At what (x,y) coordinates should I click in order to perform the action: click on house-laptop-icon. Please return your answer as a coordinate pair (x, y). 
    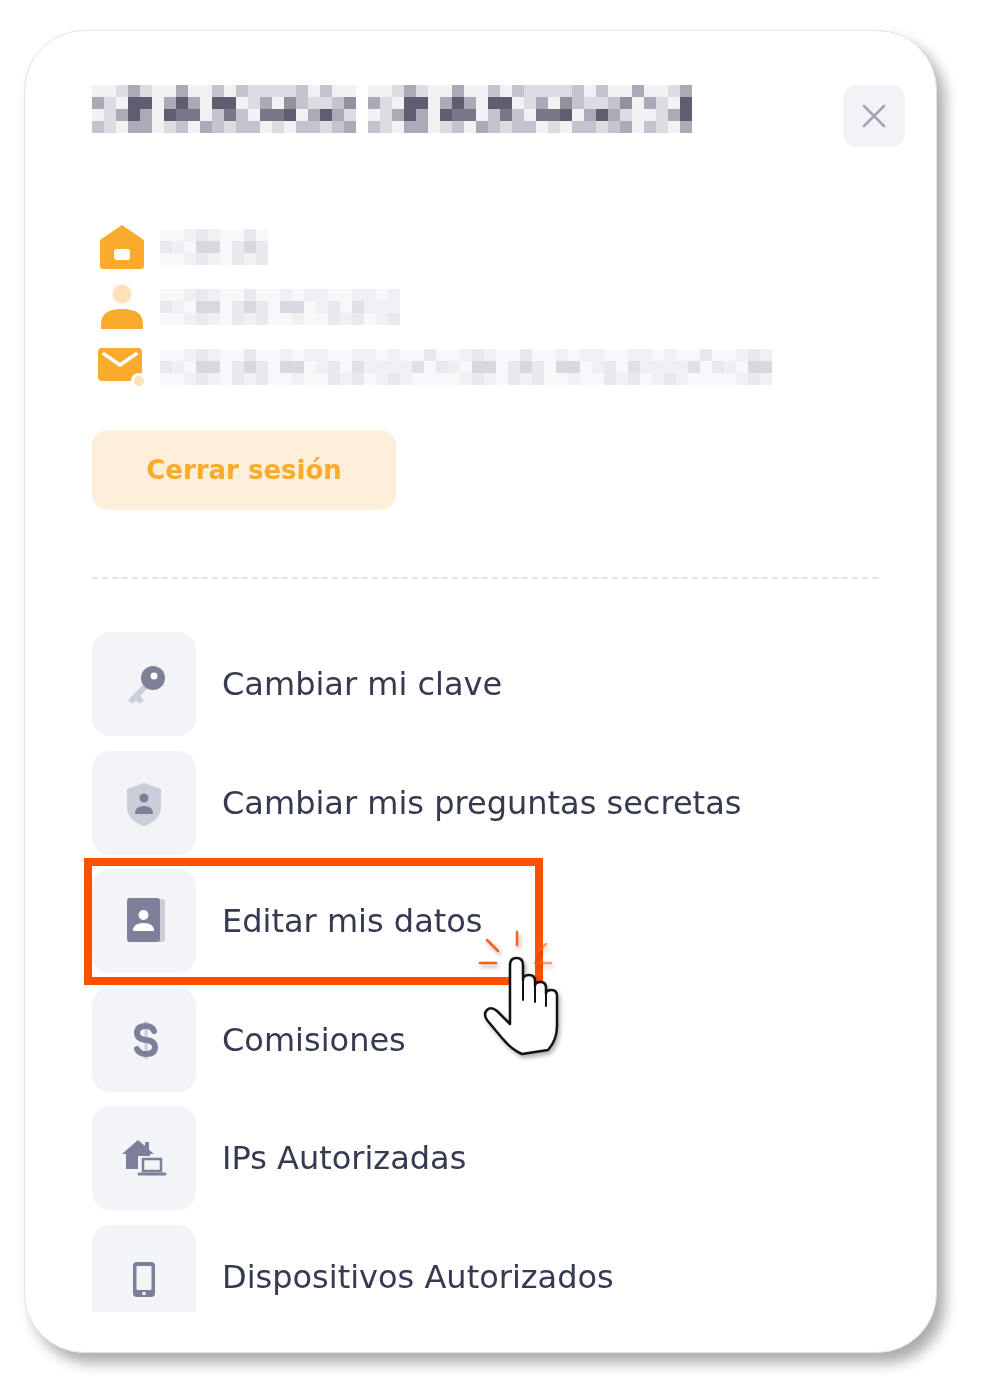
    Looking at the image, I should click on (144, 1158).